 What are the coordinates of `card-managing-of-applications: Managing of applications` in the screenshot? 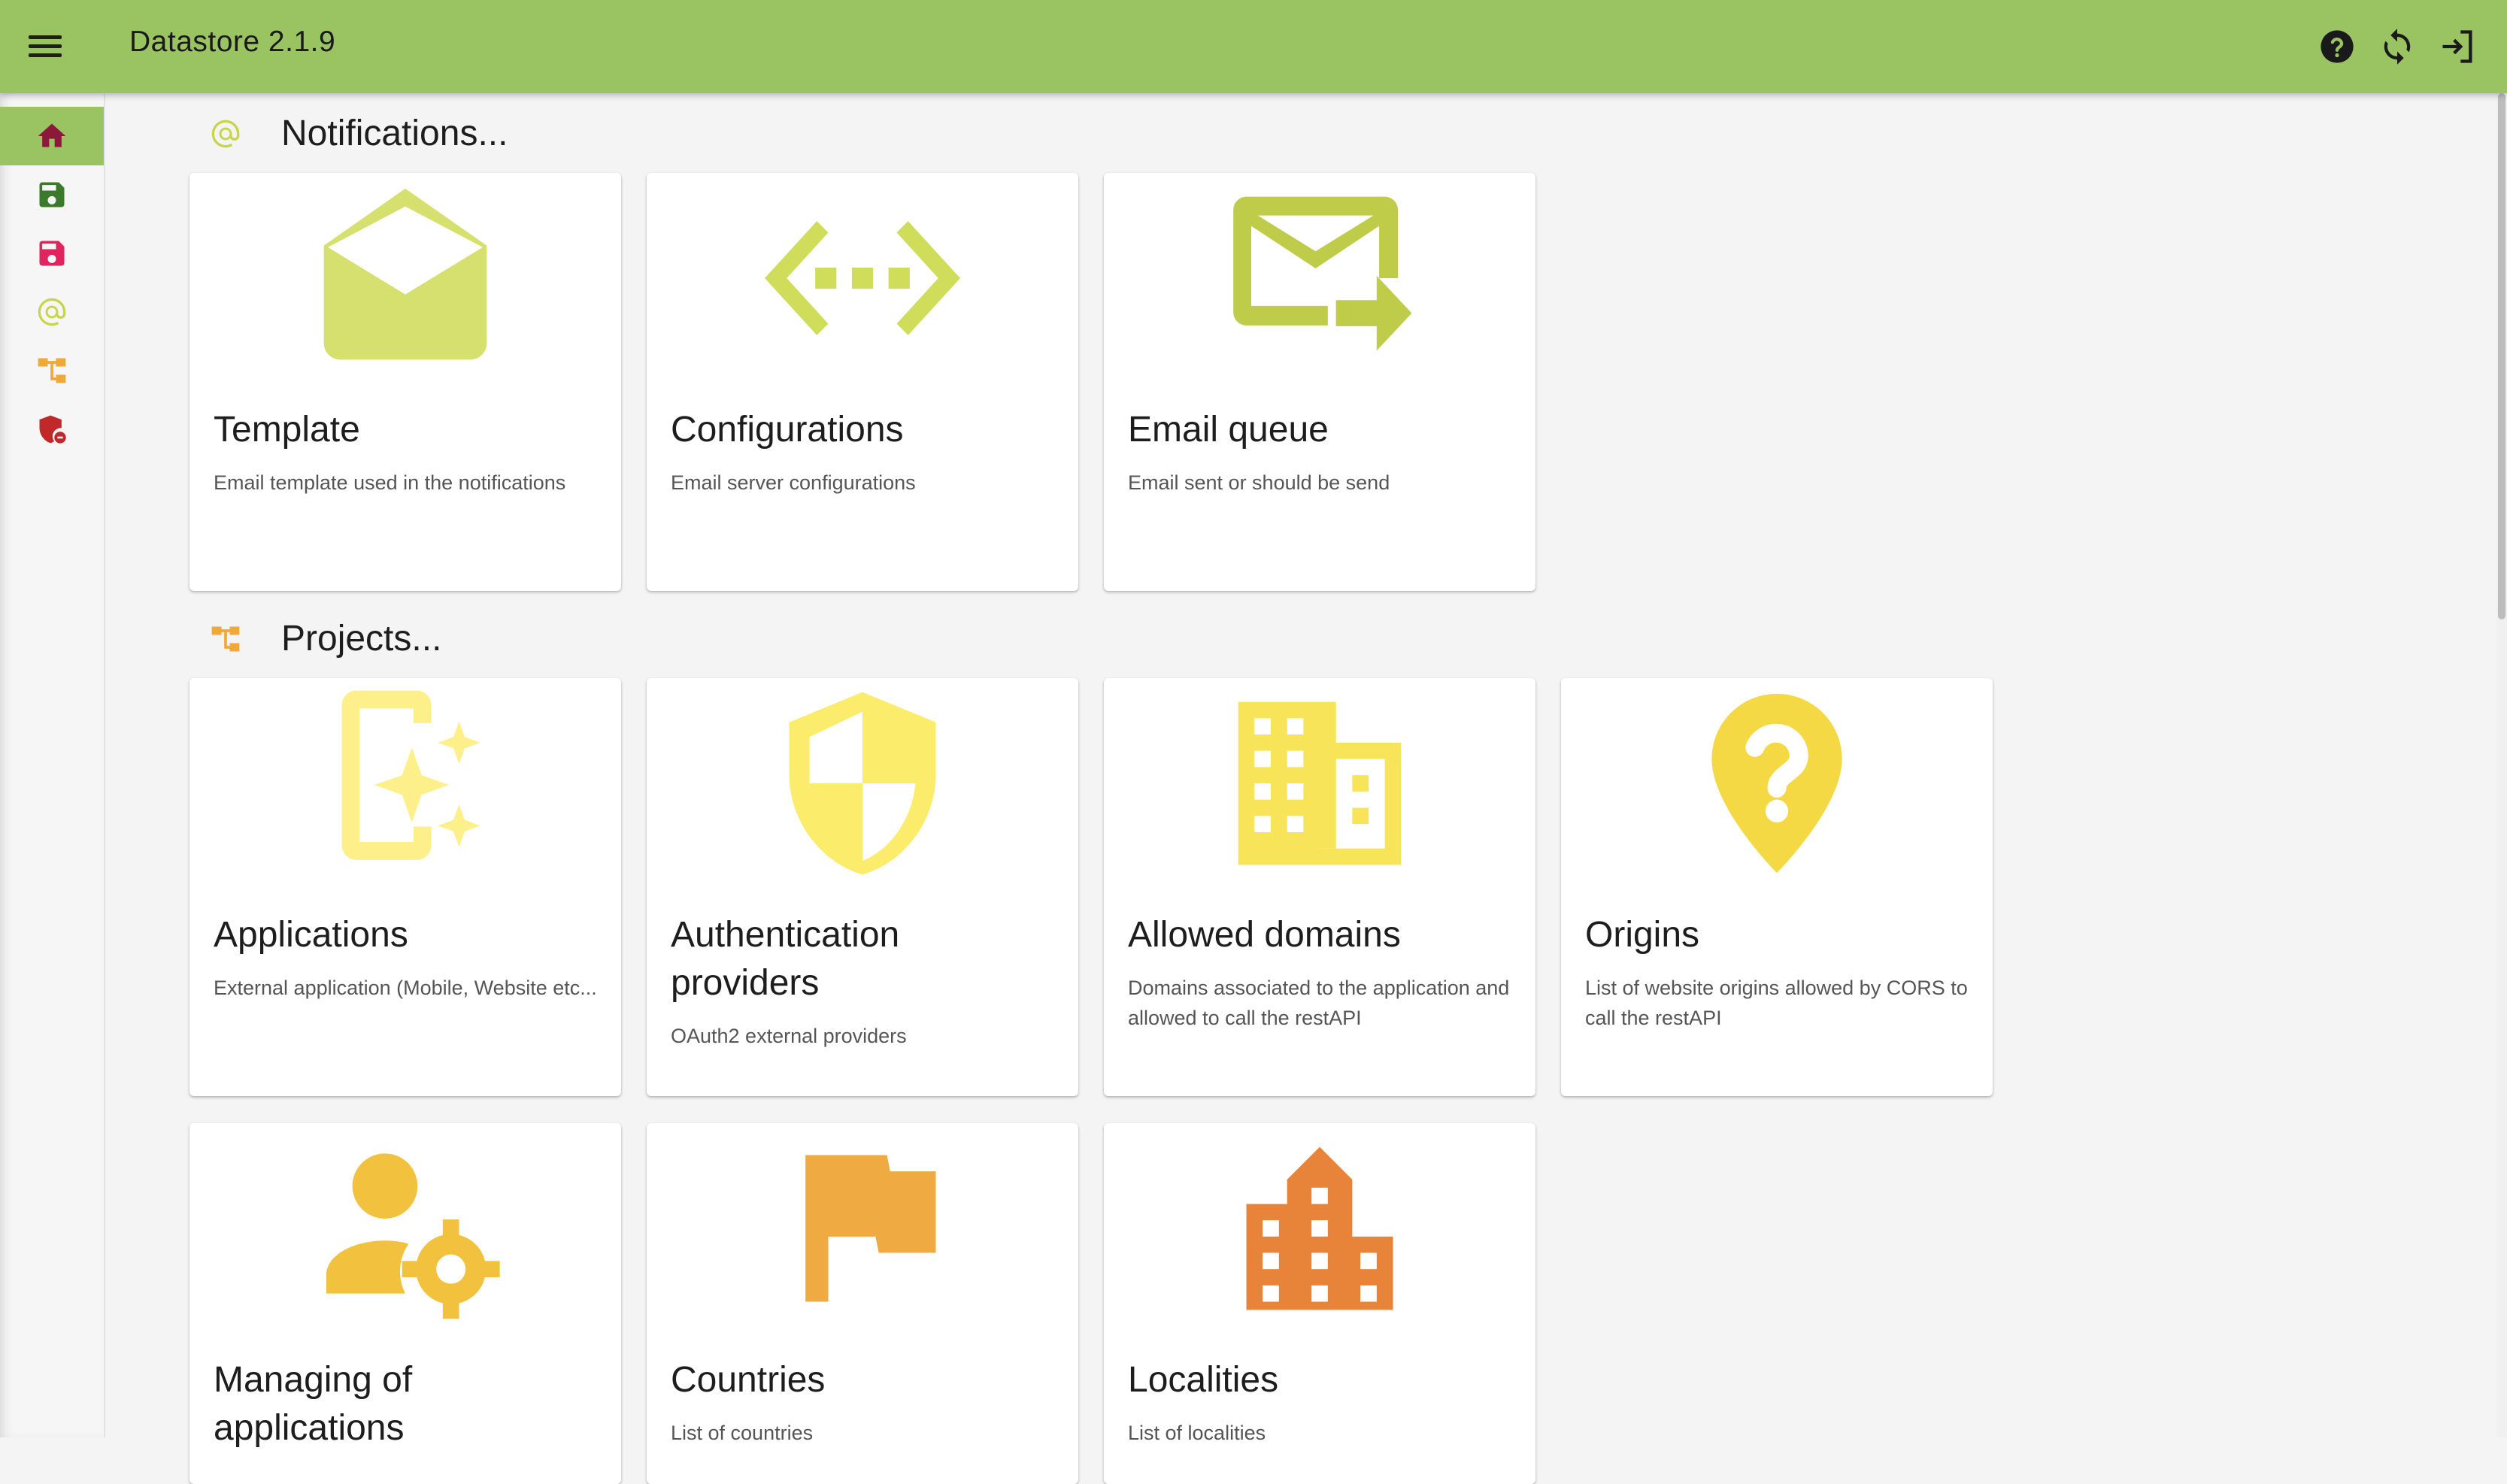 It's located at (405, 1303).